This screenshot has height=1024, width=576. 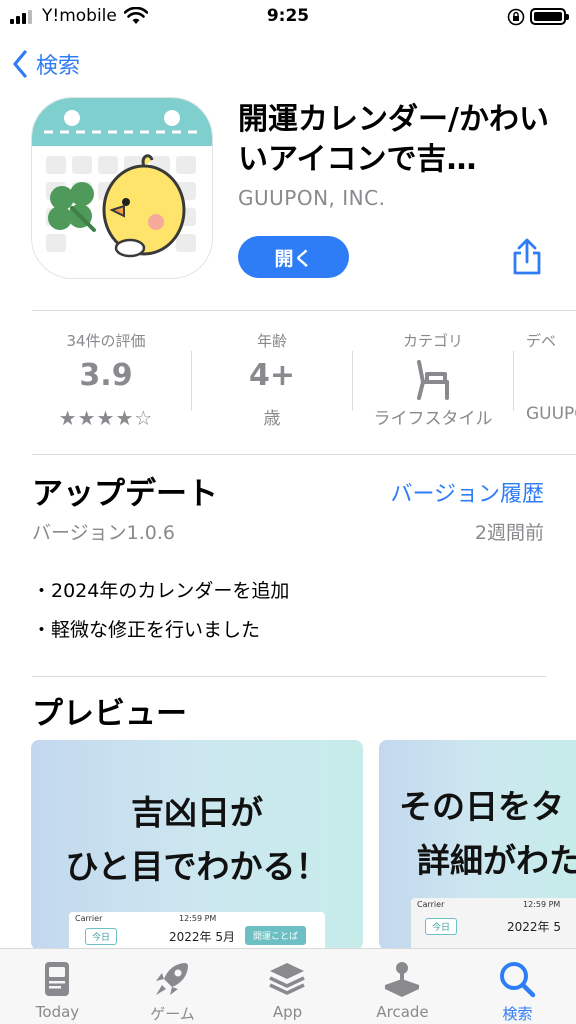 What do you see at coordinates (402, 1012) in the screenshot?
I see `tab-label: Arcade` at bounding box center [402, 1012].